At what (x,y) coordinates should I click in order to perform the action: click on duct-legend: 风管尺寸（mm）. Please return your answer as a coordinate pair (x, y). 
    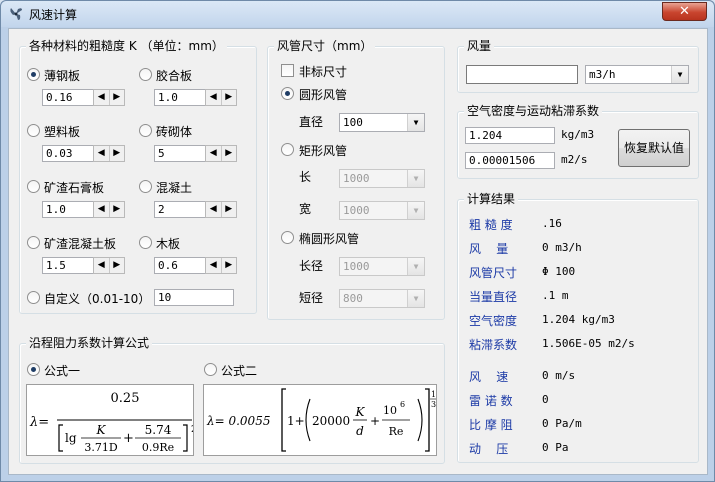
    Looking at the image, I should click on (325, 46).